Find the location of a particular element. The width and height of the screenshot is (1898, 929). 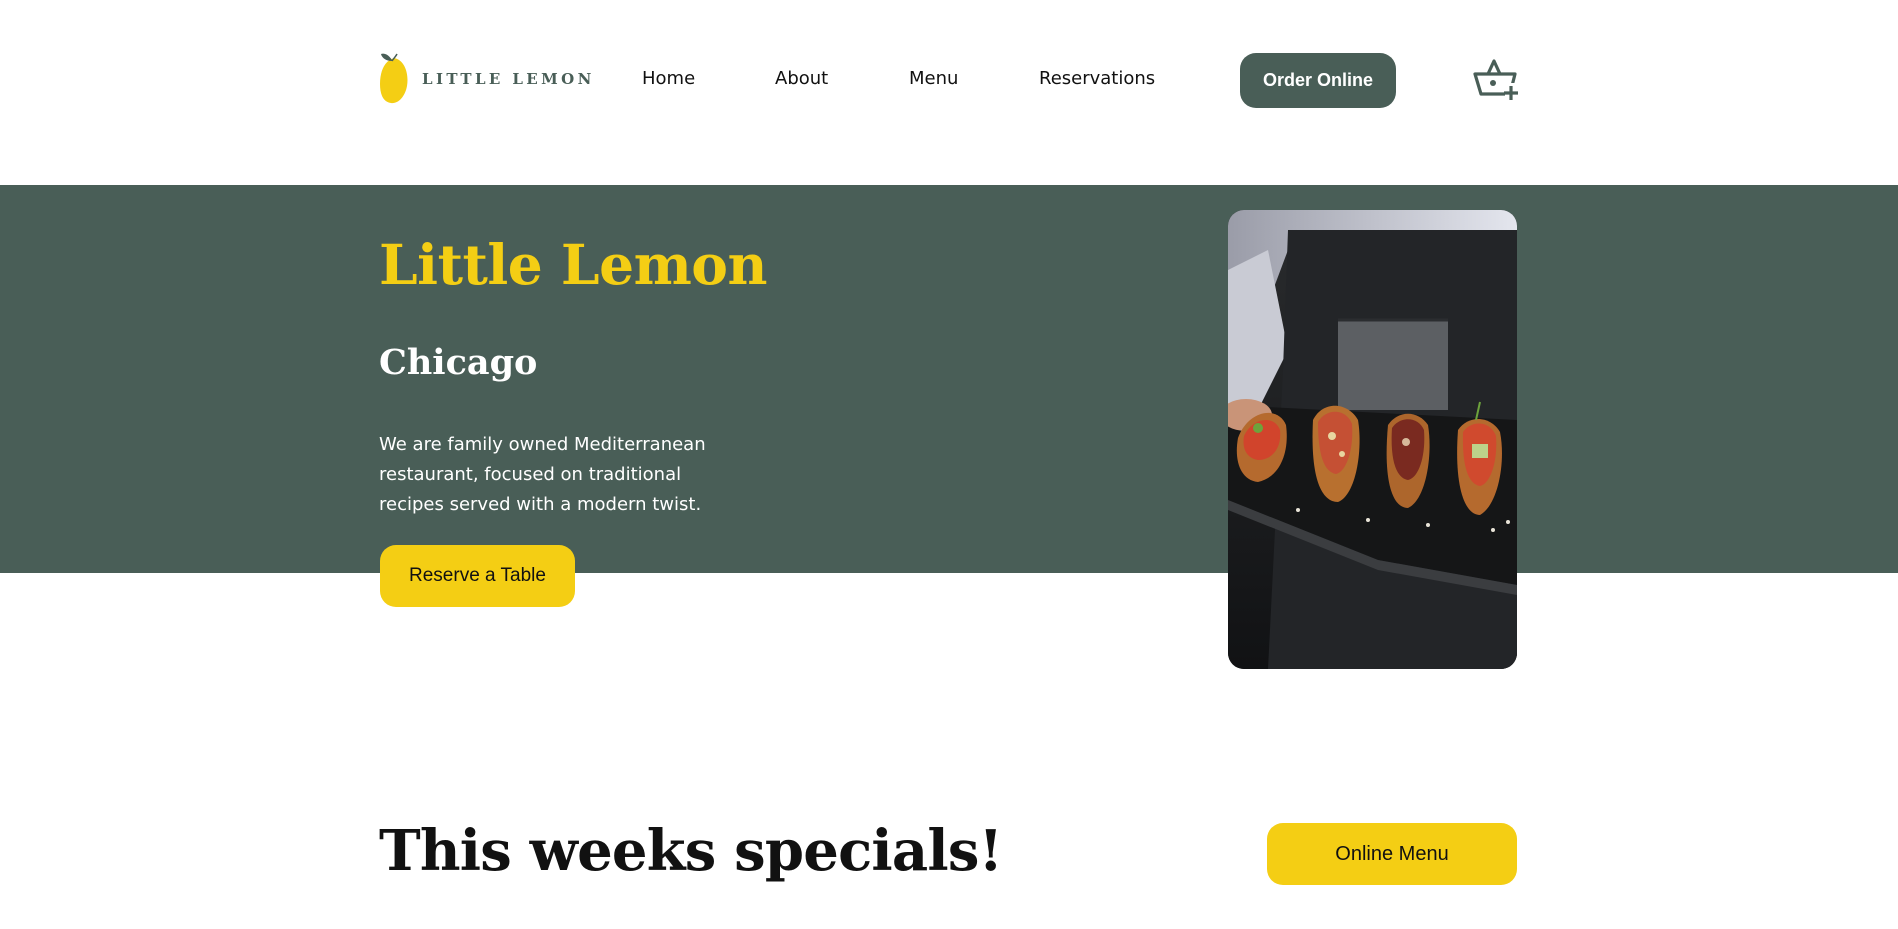

lemon-logo-icon is located at coordinates (394, 79).